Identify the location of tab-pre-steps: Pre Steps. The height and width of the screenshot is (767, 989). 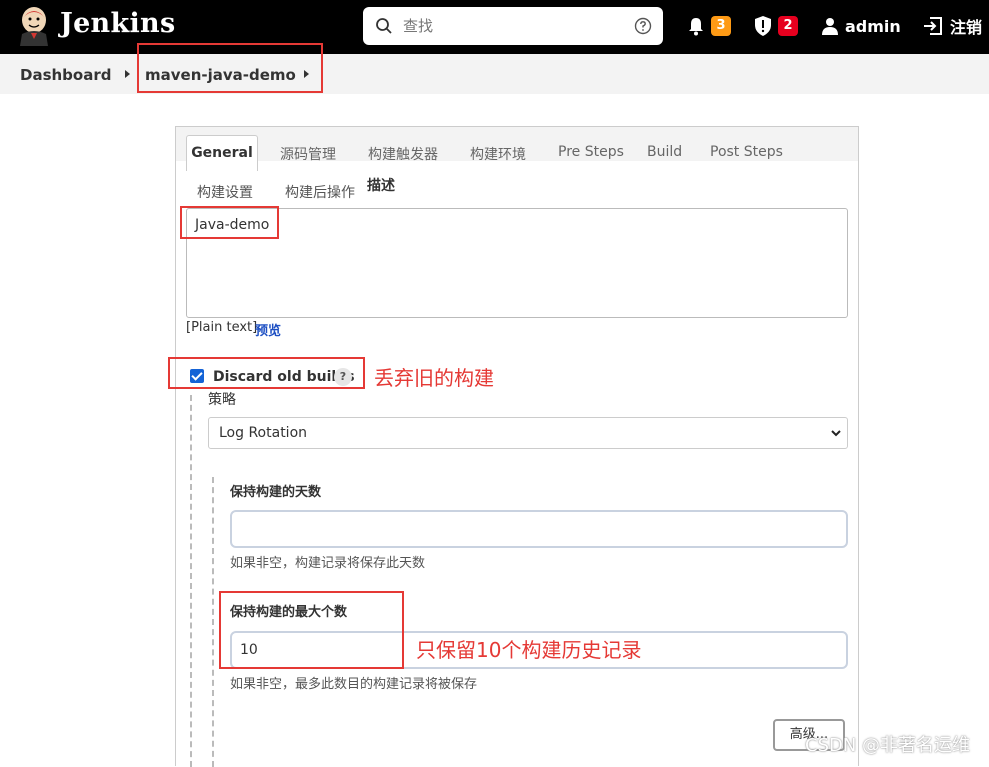
(591, 152).